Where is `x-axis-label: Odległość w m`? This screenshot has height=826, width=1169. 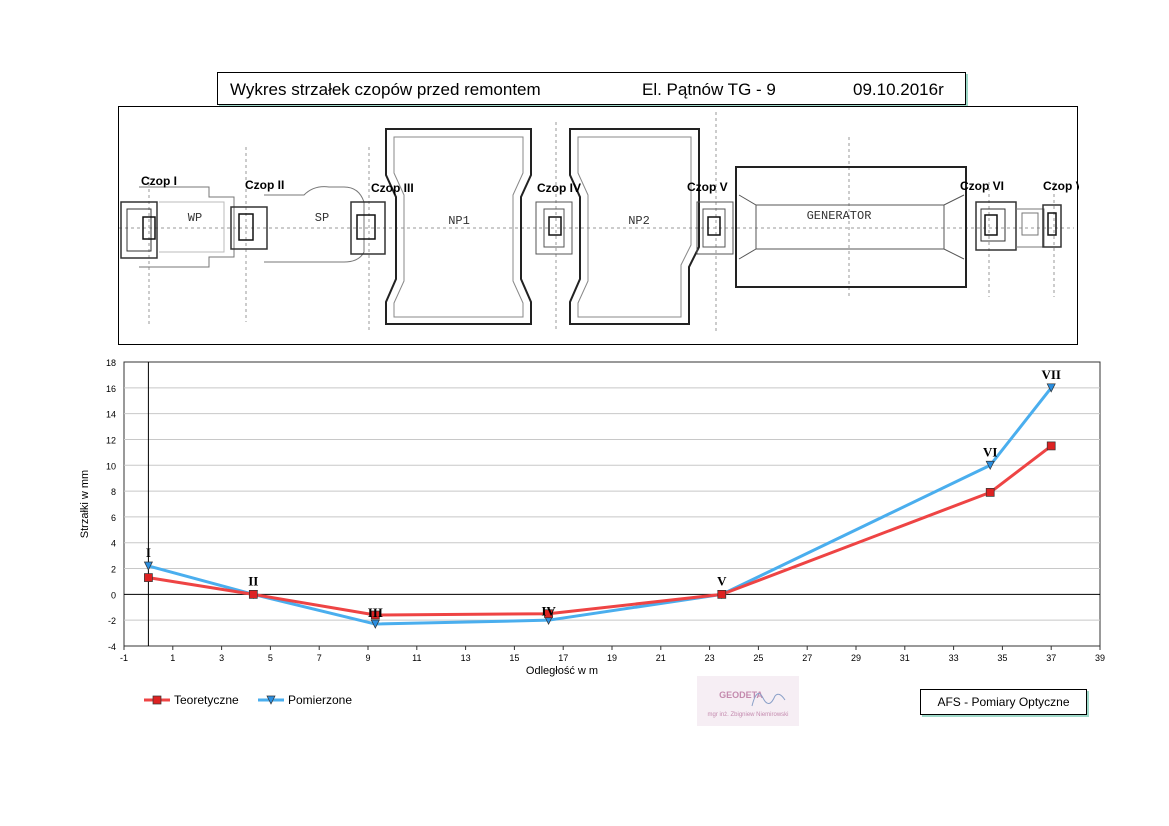
x-axis-label: Odległość w m is located at coordinates (562, 671).